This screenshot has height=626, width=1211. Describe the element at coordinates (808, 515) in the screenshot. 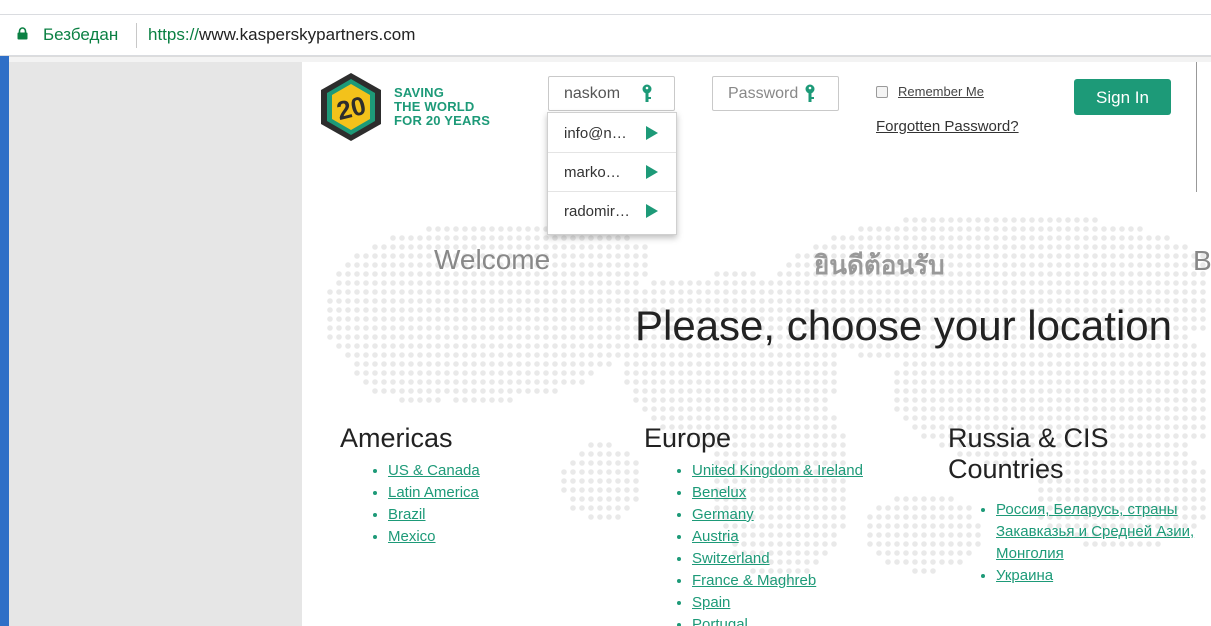

I see `list-item: Germany` at that location.